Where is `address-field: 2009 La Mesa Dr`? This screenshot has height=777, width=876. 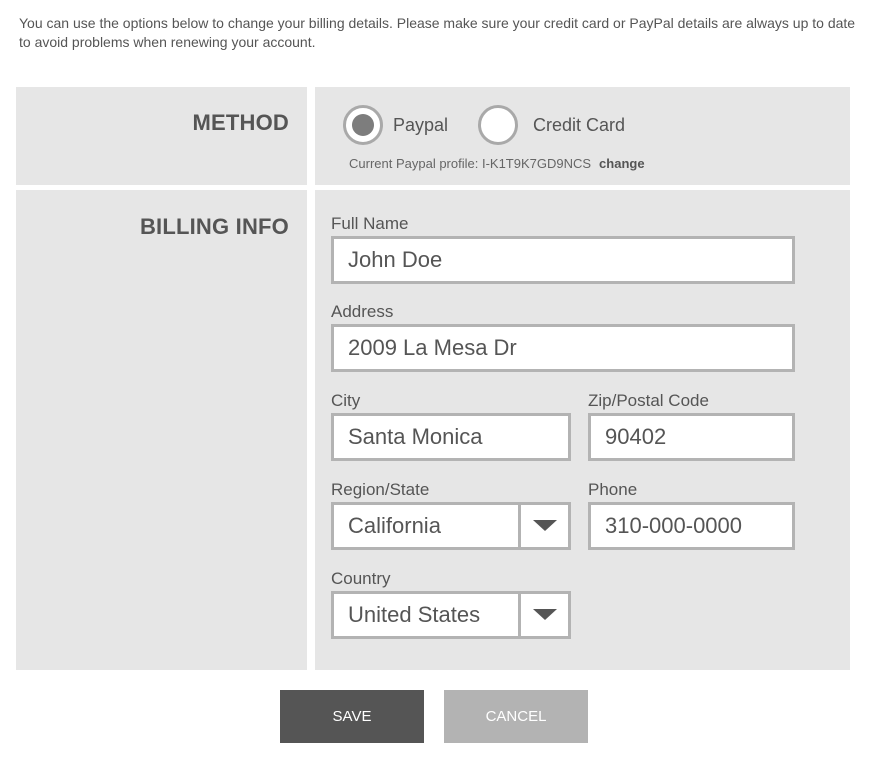 address-field: 2009 La Mesa Dr is located at coordinates (563, 348).